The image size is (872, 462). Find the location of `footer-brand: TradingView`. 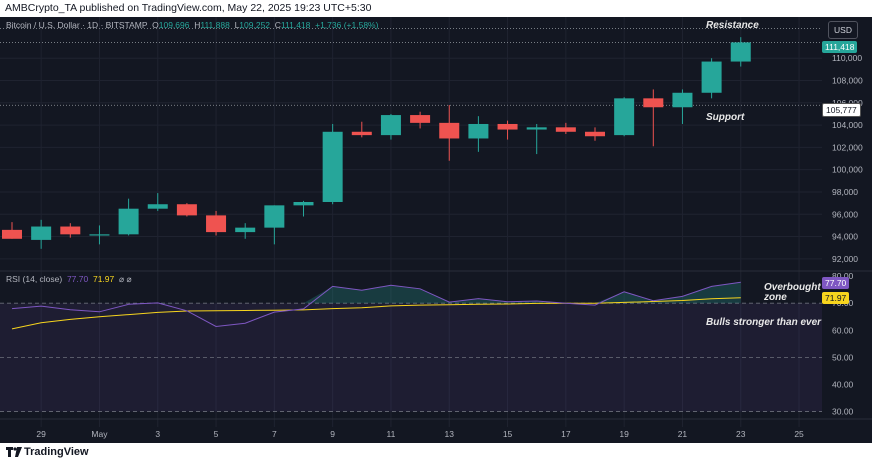

footer-brand: TradingView is located at coordinates (56, 452).